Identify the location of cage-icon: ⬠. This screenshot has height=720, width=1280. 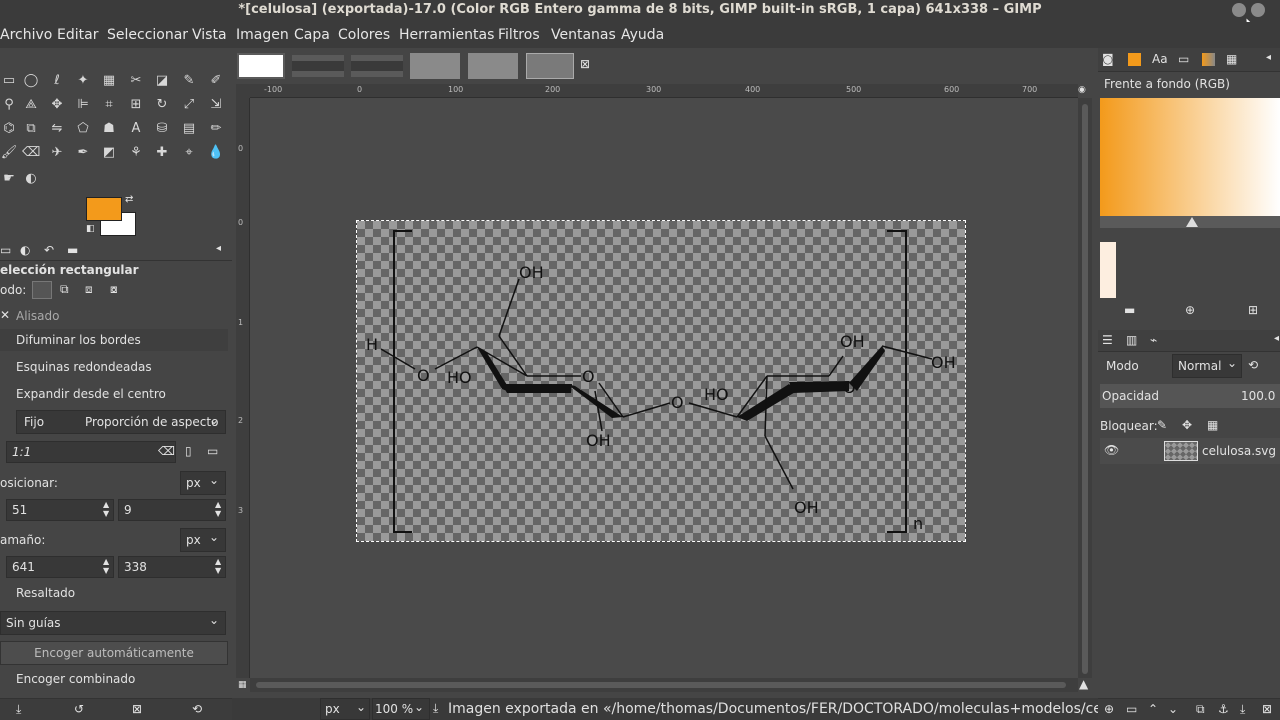
(83, 129).